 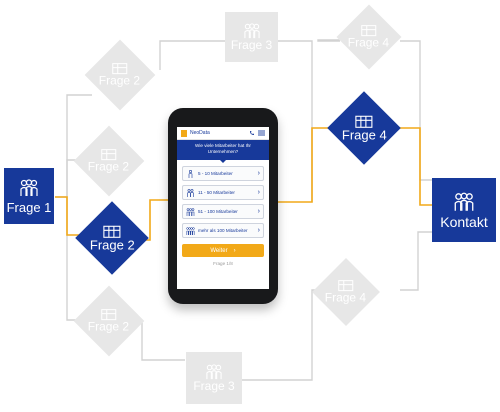 I want to click on answer-option: 51 - 100 Mitarbeiter ›, so click(x=223, y=211).